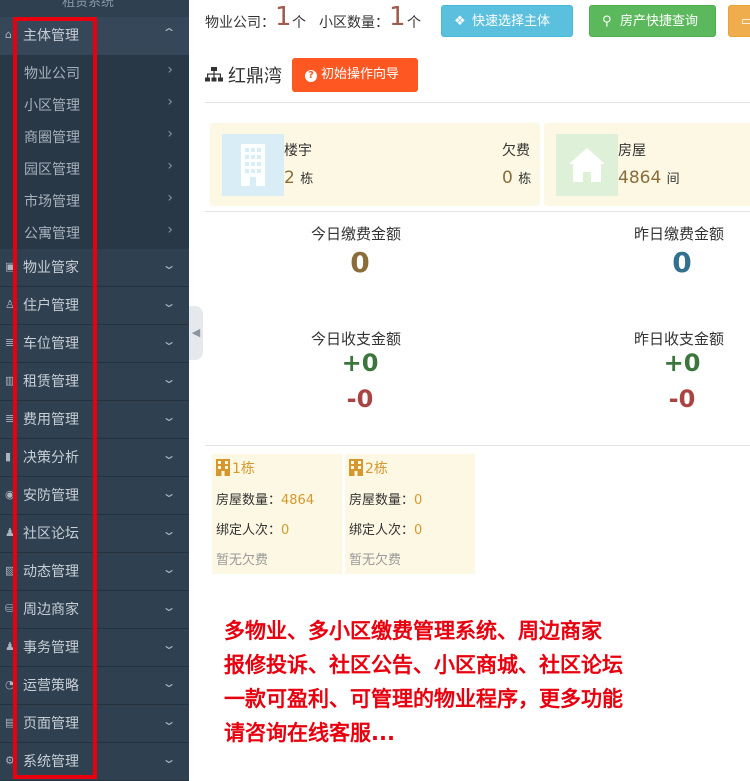  What do you see at coordinates (51, 496) in the screenshot?
I see `sidebar-item-label: 安防管理` at bounding box center [51, 496].